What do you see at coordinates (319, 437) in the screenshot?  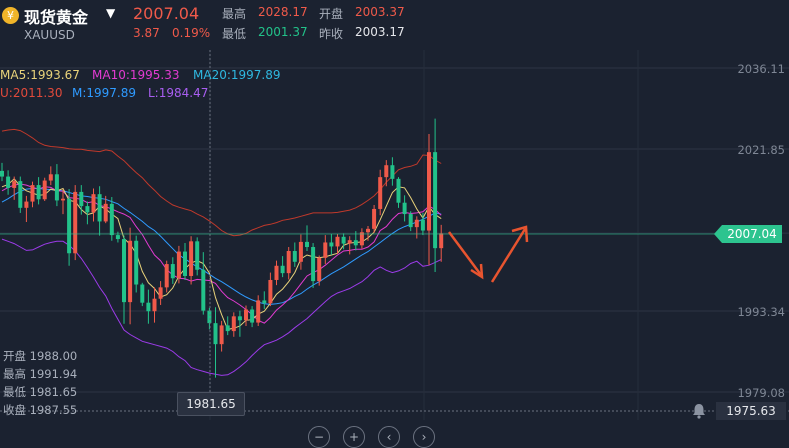 I see `zoom-out-icon: −` at bounding box center [319, 437].